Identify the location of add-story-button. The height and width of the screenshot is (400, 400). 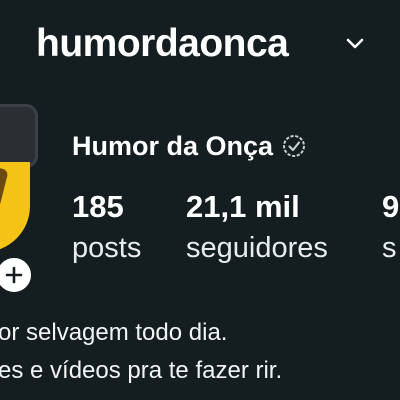
(17, 275).